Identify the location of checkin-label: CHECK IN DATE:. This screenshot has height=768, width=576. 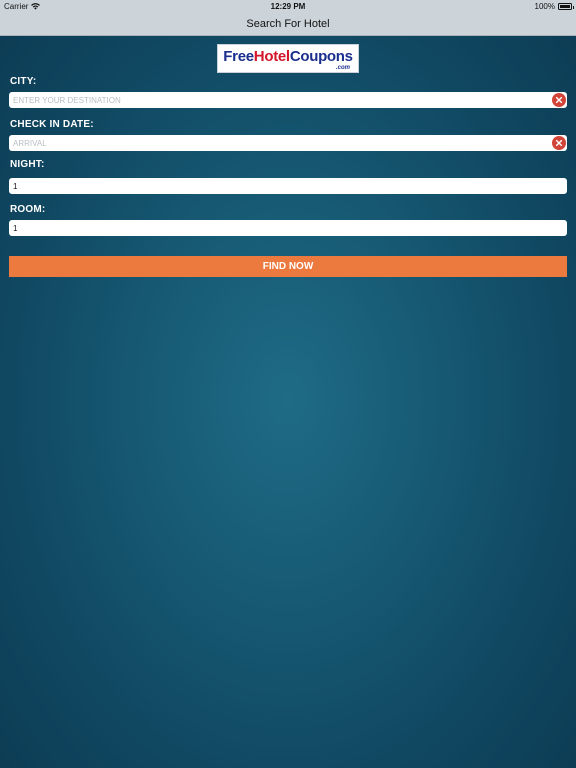
(52, 124).